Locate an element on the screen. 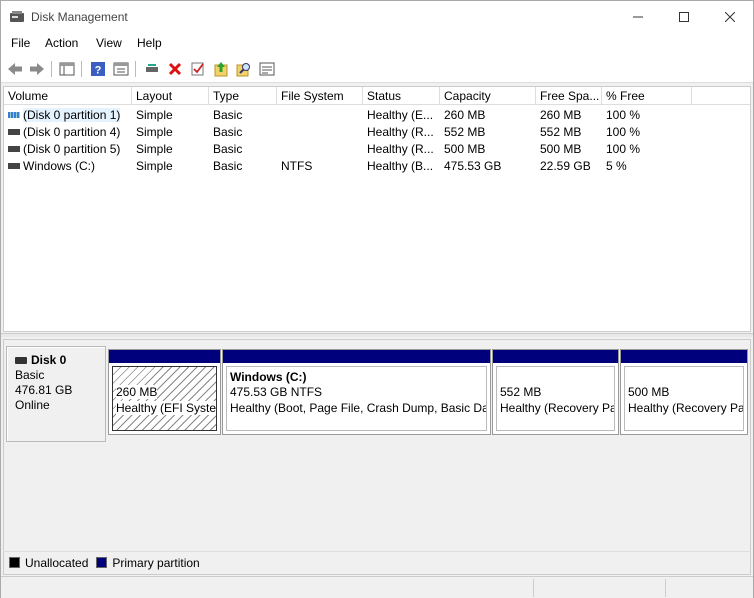 The height and width of the screenshot is (598, 754). maximize-button is located at coordinates (684, 17).